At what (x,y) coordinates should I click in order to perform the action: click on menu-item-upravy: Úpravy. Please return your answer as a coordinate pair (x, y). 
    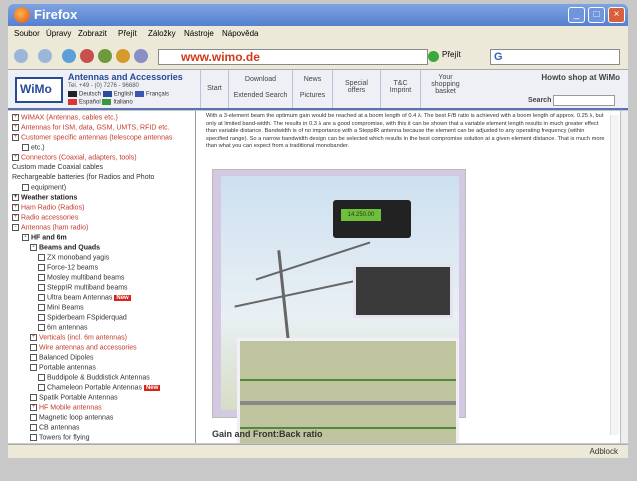
    Looking at the image, I should click on (58, 33).